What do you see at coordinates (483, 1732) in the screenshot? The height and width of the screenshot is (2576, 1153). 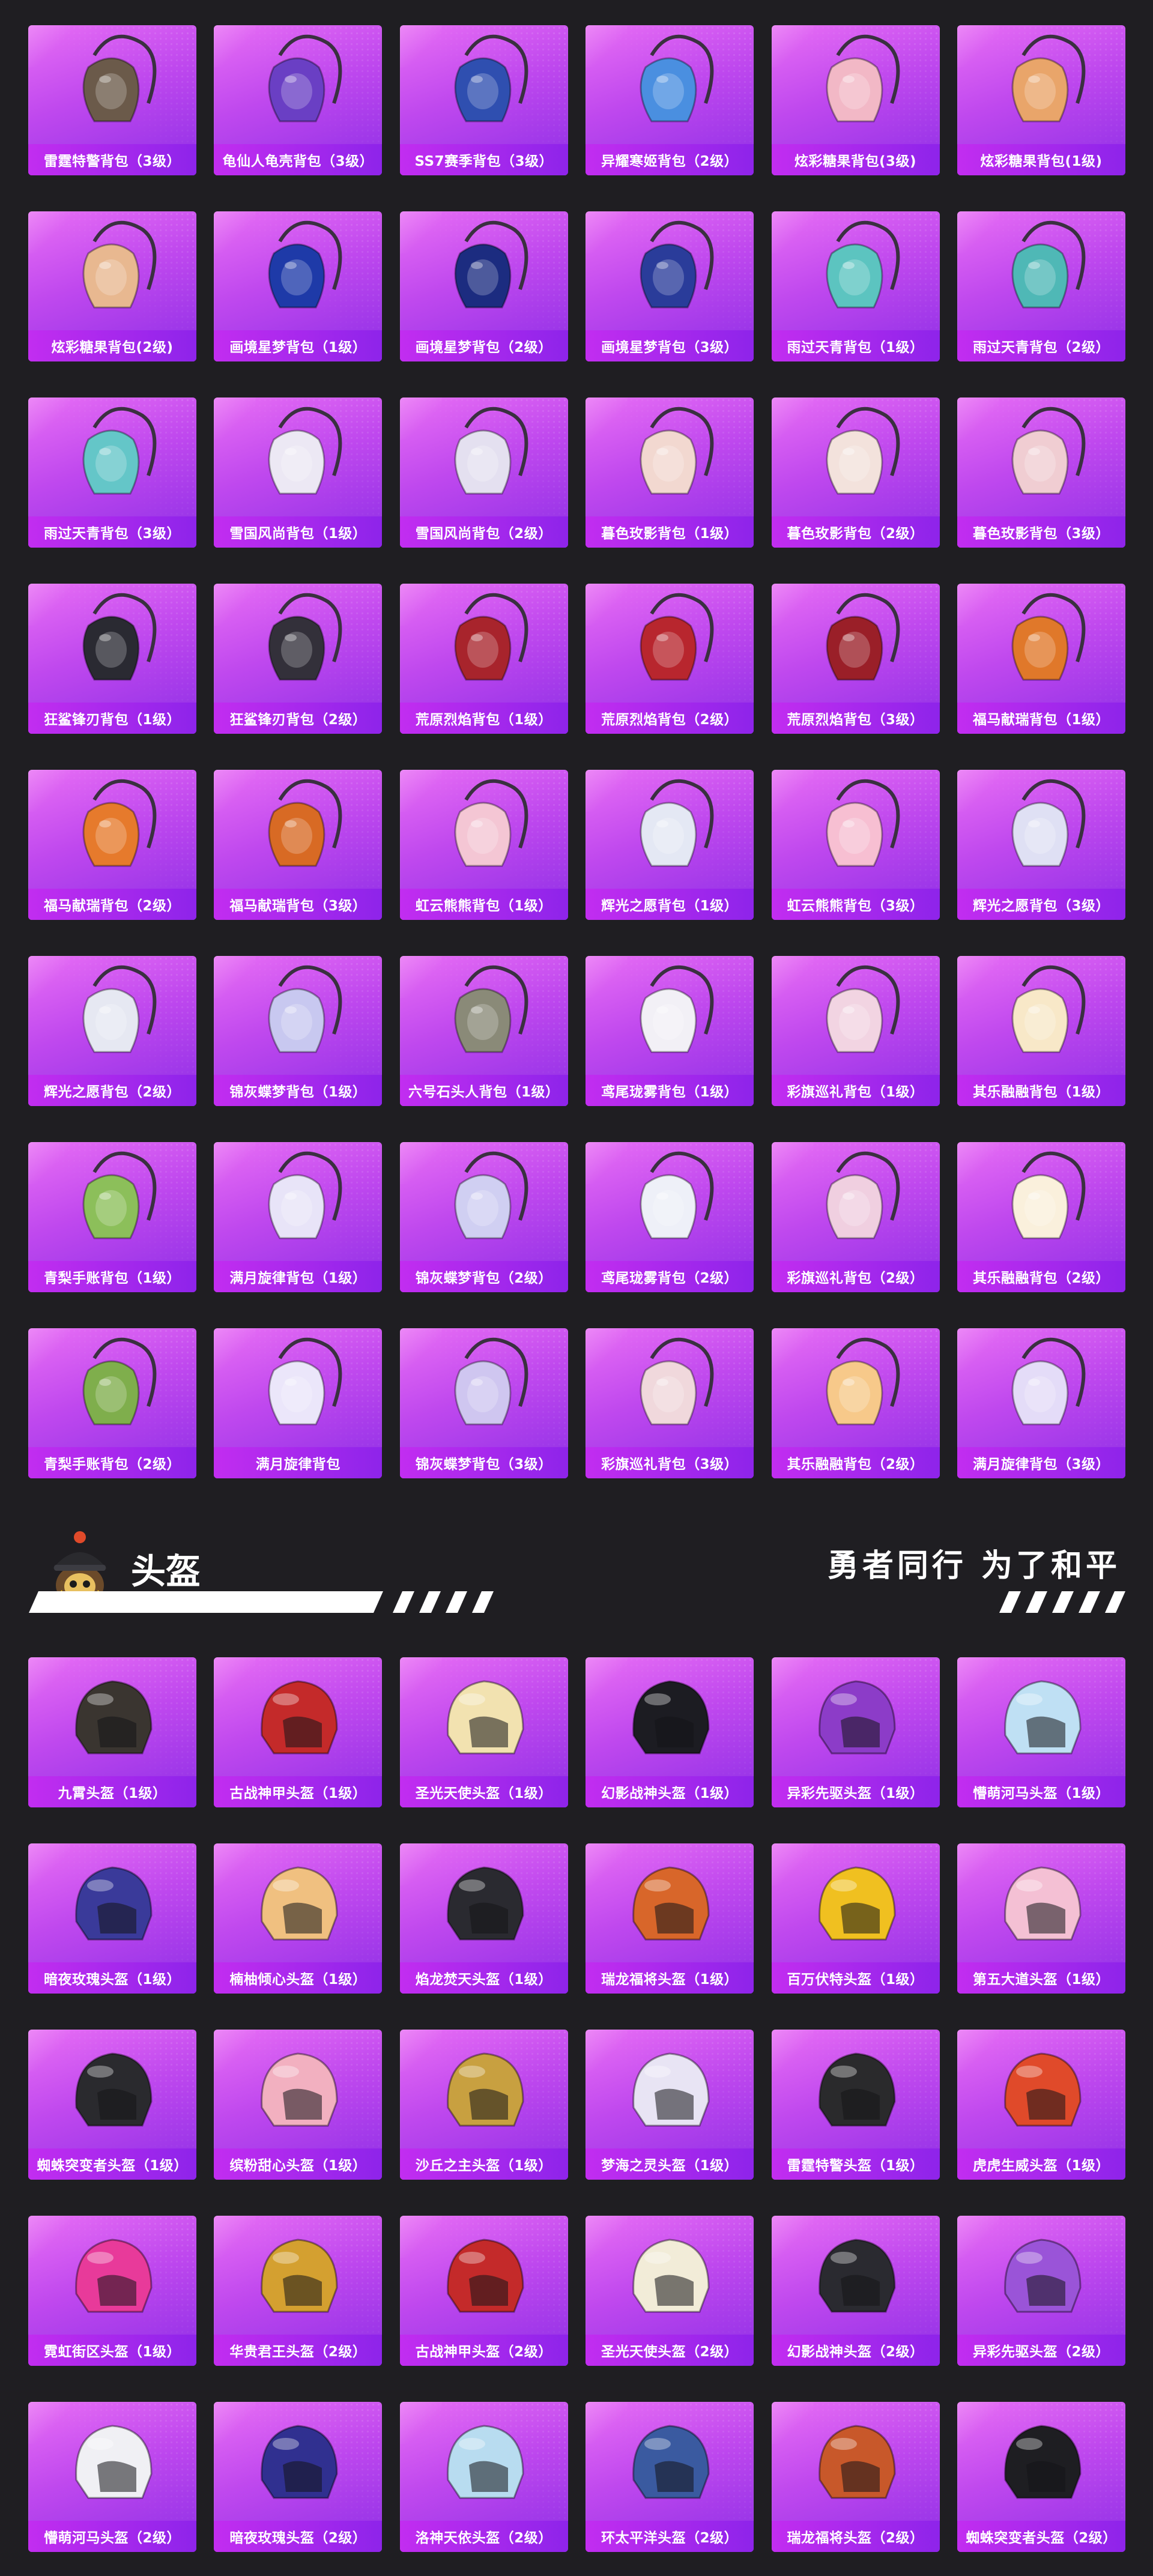 I see `helmet-card: 圣光天使头盔（1级）` at bounding box center [483, 1732].